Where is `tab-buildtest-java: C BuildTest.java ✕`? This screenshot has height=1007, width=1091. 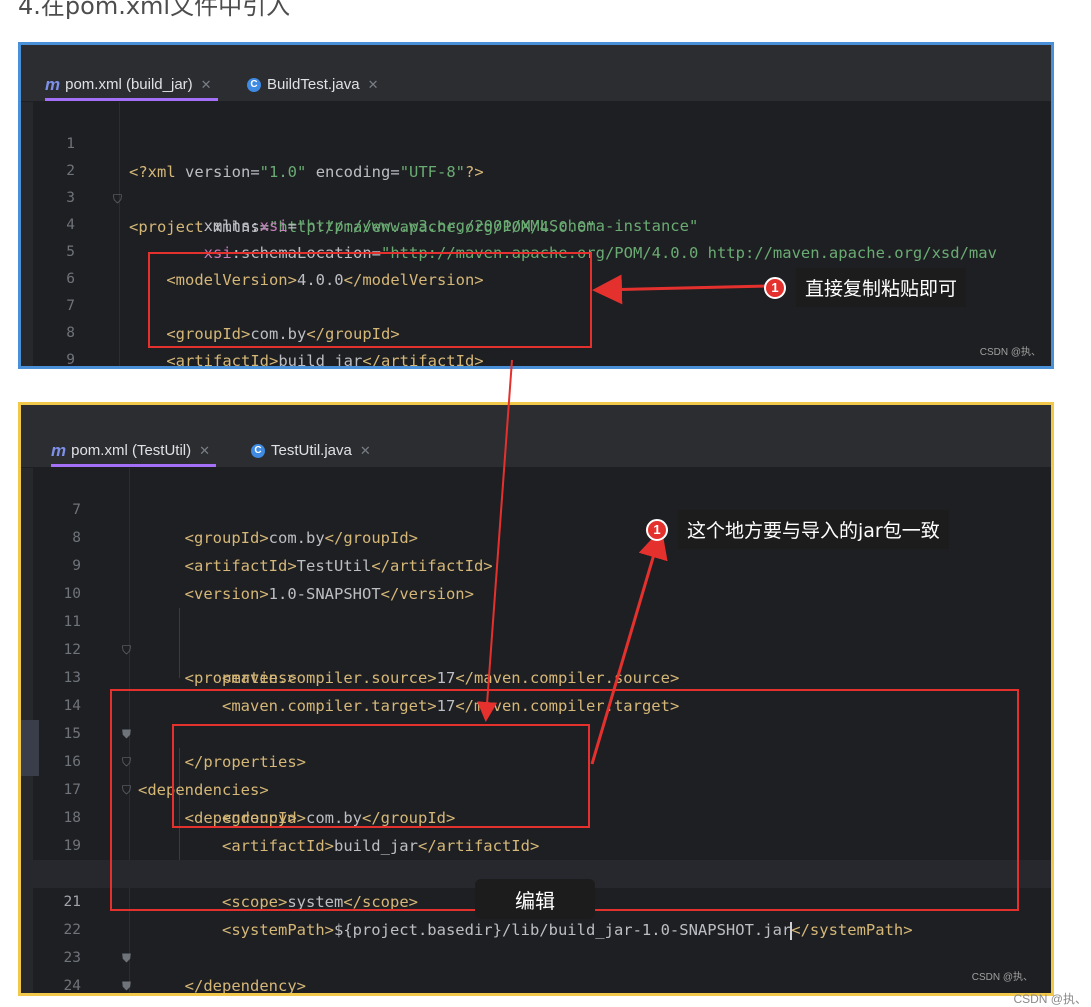
tab-buildtest-java: C BuildTest.java ✕ is located at coordinates (312, 84).